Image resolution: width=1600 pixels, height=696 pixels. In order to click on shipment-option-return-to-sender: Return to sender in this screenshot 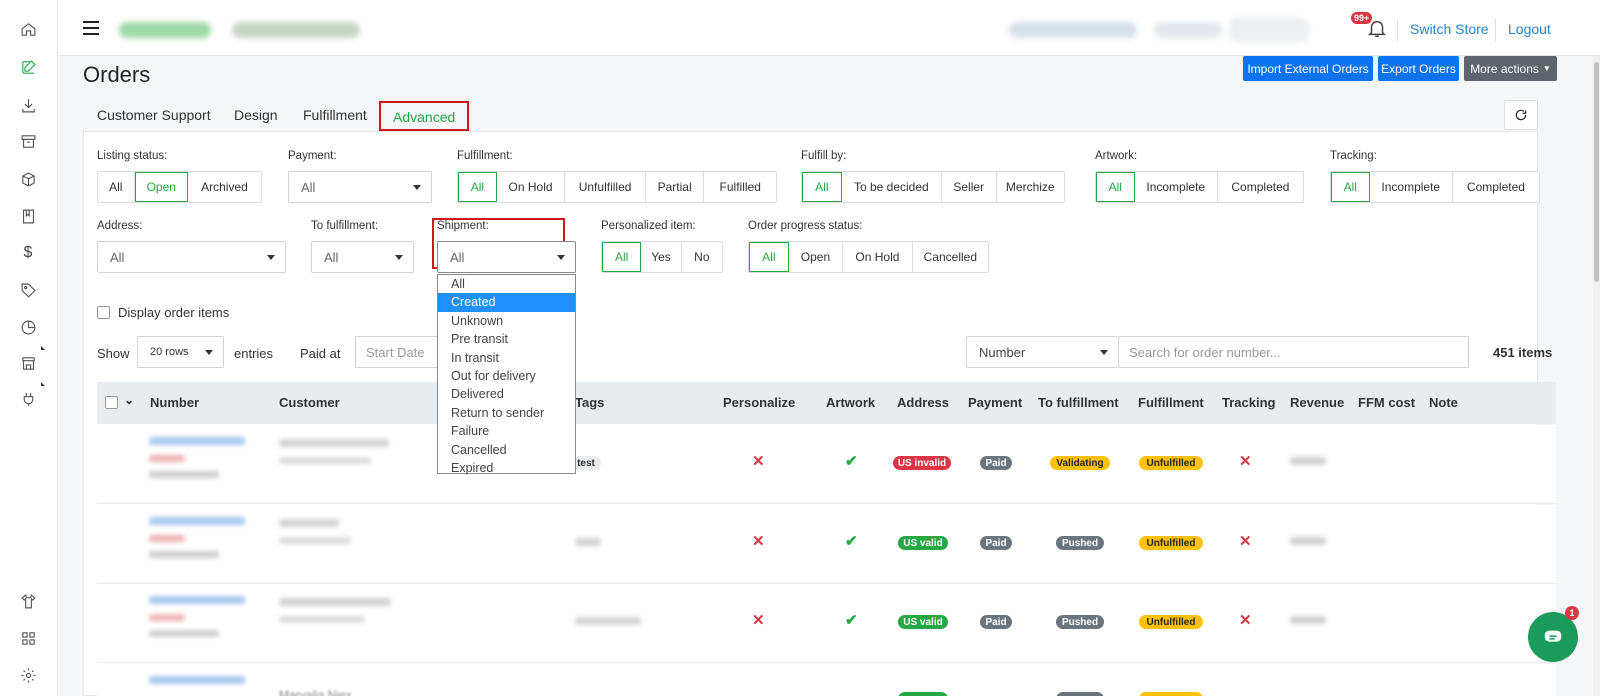, I will do `click(506, 413)`.